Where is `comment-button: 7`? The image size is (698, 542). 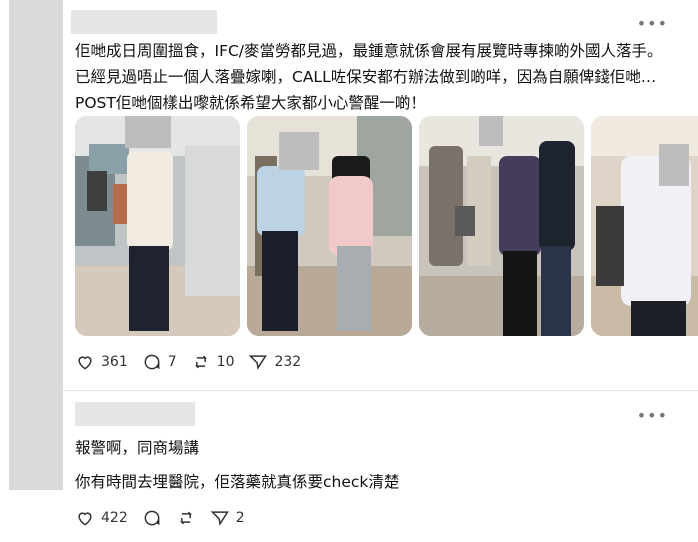
comment-button: 7 is located at coordinates (159, 362).